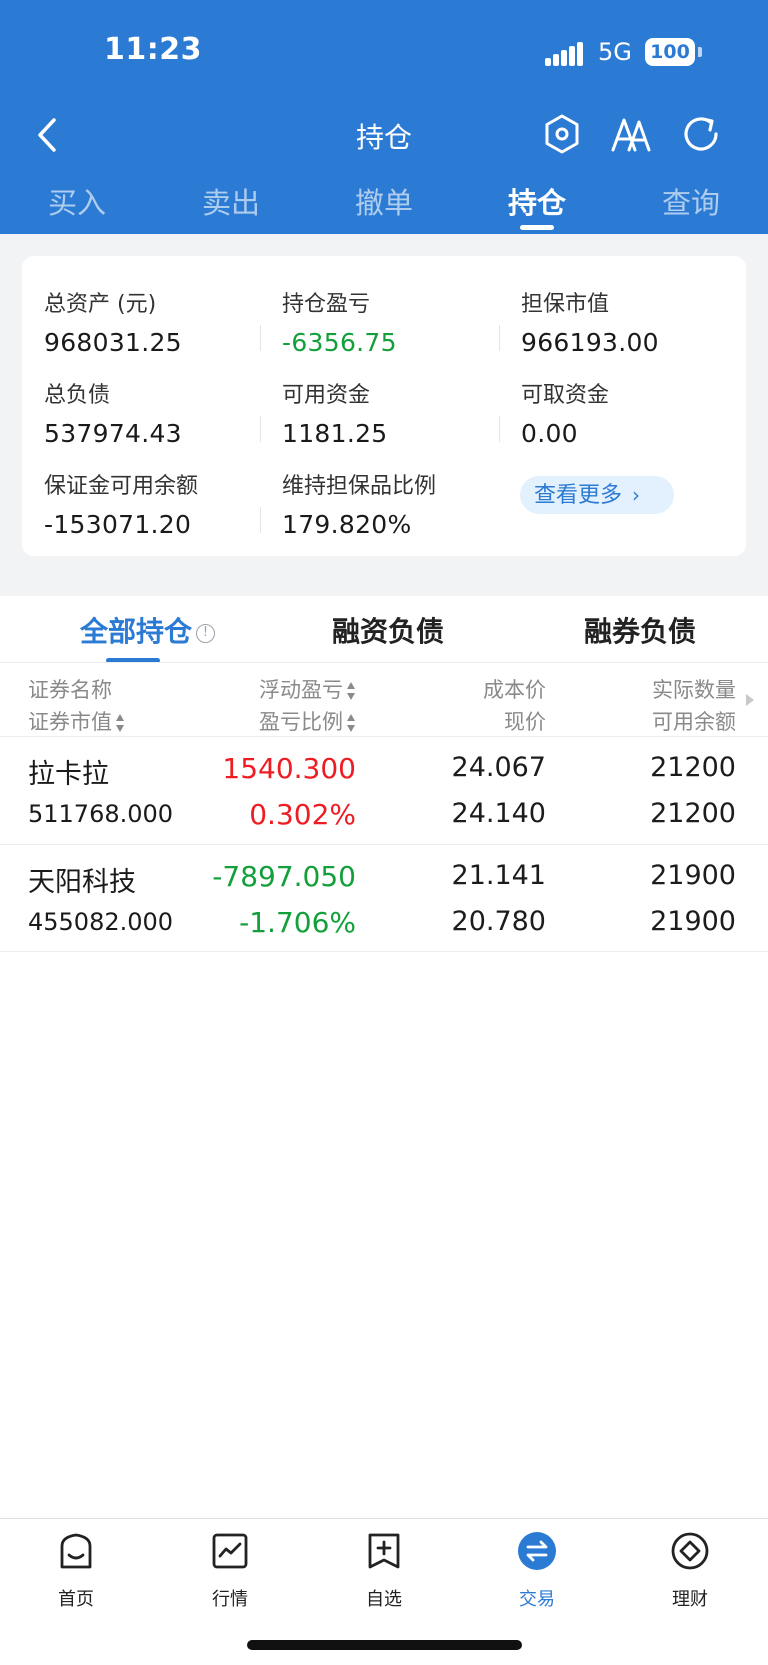  I want to click on total-liabilities-value: 537974.43, so click(113, 433).